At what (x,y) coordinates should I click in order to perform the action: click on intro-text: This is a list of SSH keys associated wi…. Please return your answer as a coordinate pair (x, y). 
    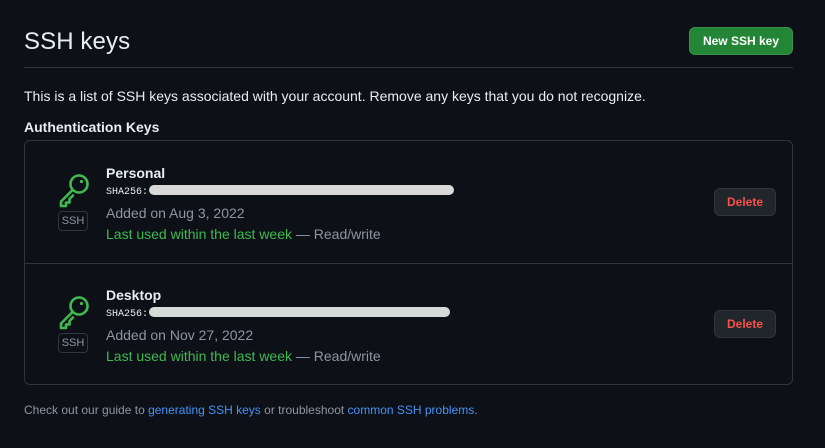
    Looking at the image, I should click on (335, 96).